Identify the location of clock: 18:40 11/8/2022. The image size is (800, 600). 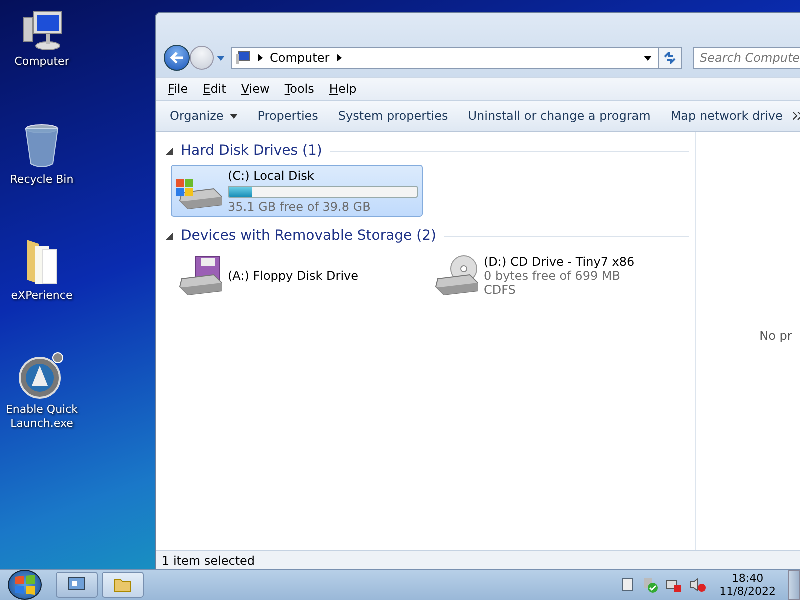
(748, 585).